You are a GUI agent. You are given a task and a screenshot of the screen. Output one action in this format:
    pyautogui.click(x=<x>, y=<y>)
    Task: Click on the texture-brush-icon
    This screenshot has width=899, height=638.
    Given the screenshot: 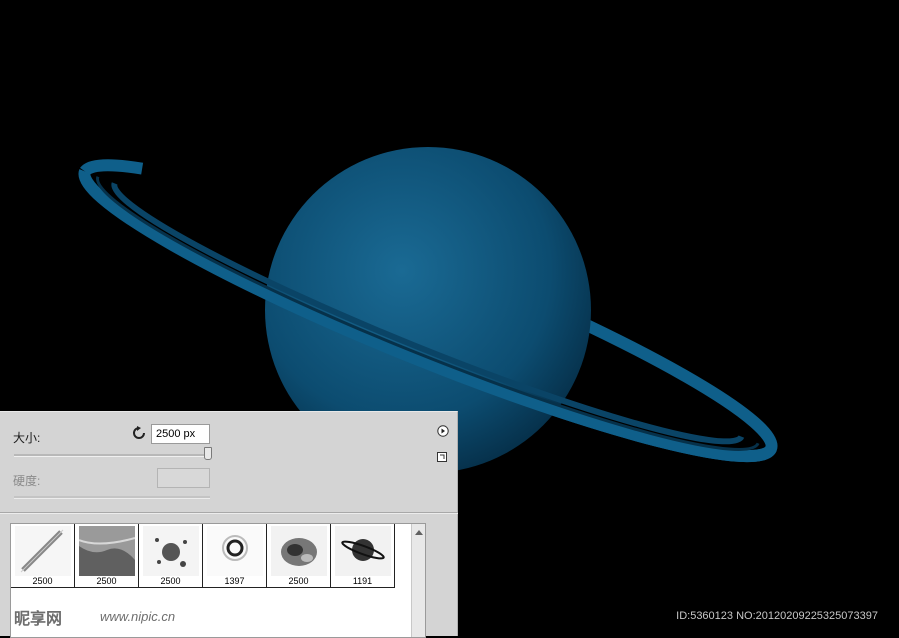 What is the action you would take?
    pyautogui.click(x=107, y=551)
    